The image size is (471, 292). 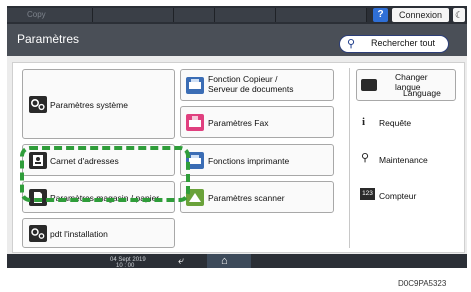 What do you see at coordinates (398, 196) in the screenshot?
I see `counter-label: Compteur` at bounding box center [398, 196].